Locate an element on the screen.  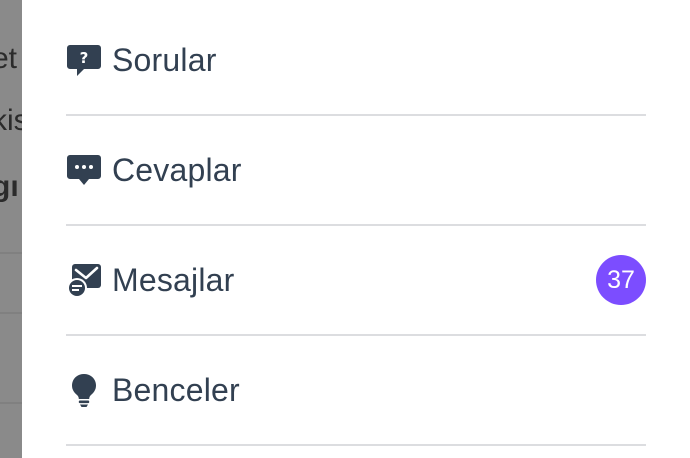
background-text: kis is located at coordinates (11, 120).